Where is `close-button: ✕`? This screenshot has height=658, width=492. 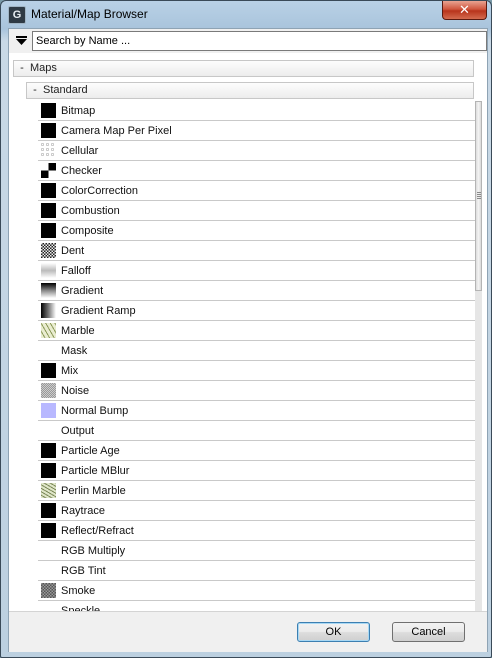 close-button: ✕ is located at coordinates (464, 10).